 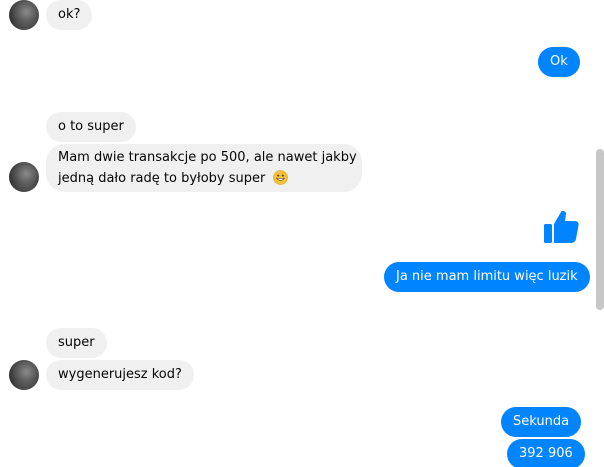 I want to click on incoming-message-bubble: wygenerujesz kod?, so click(x=120, y=375).